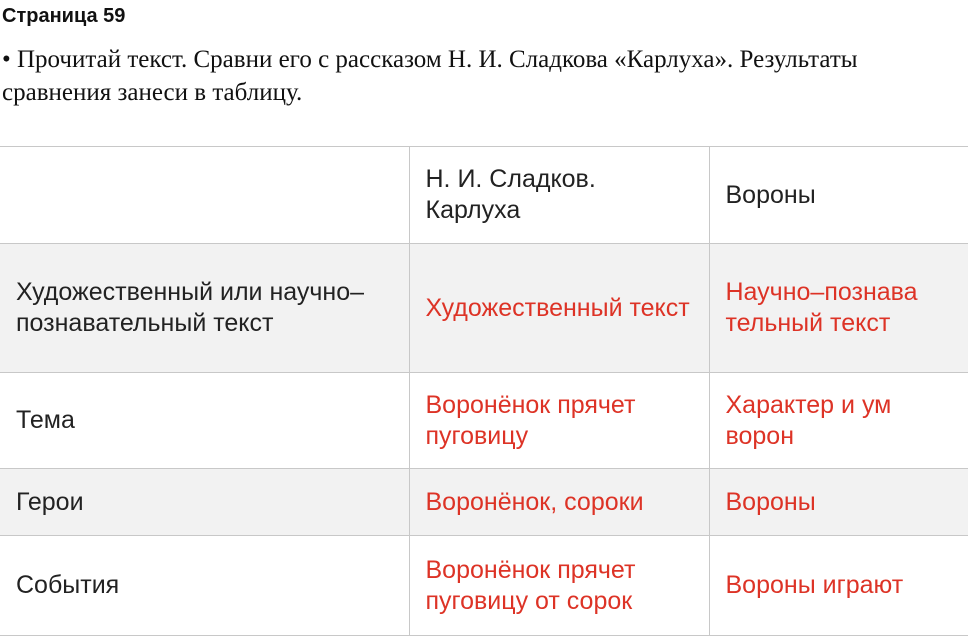 This screenshot has height=640, width=968. I want to click on answer-crows-theme: Характер и ум ворон, so click(838, 420).